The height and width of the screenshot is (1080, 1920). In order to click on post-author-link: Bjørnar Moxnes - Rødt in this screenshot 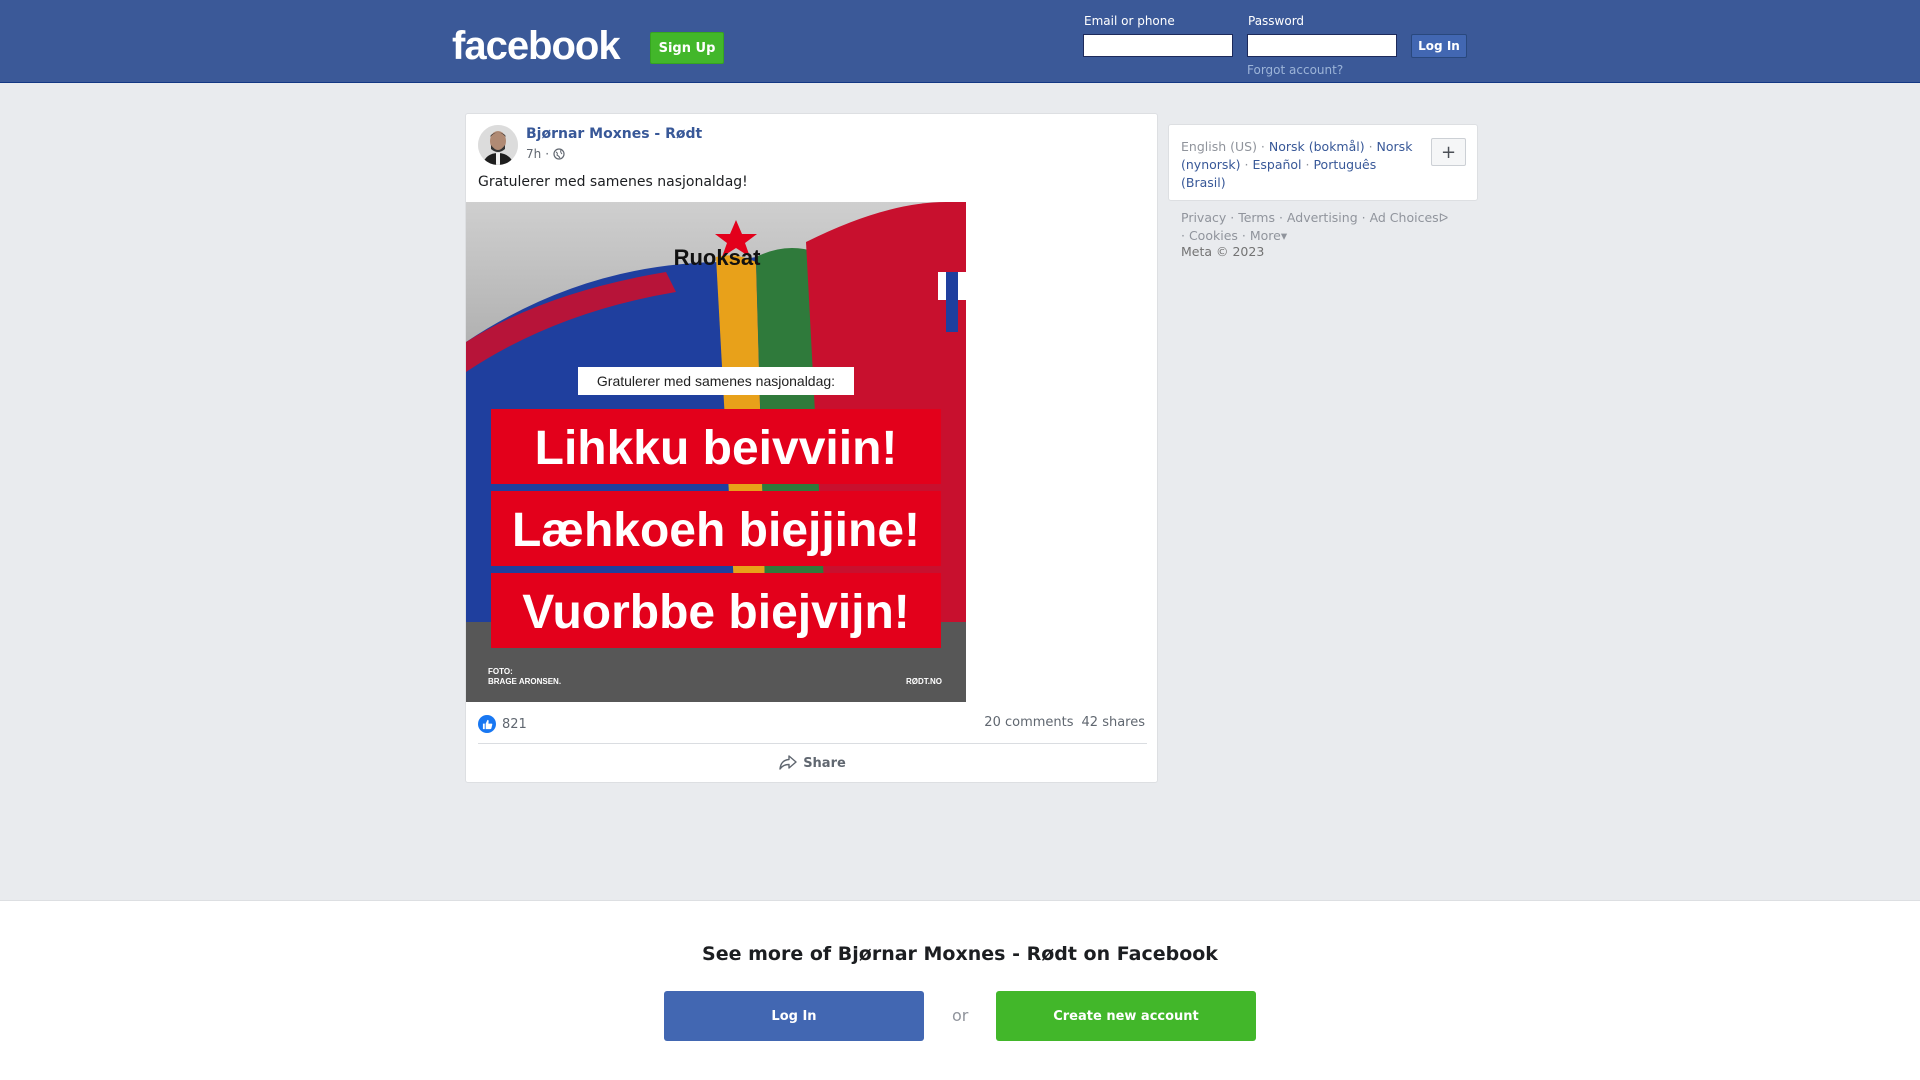, I will do `click(614, 134)`.